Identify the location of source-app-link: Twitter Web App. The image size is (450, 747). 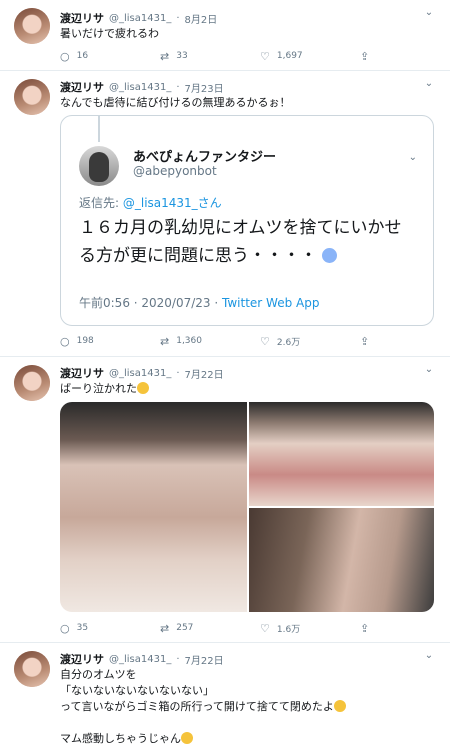
(270, 303).